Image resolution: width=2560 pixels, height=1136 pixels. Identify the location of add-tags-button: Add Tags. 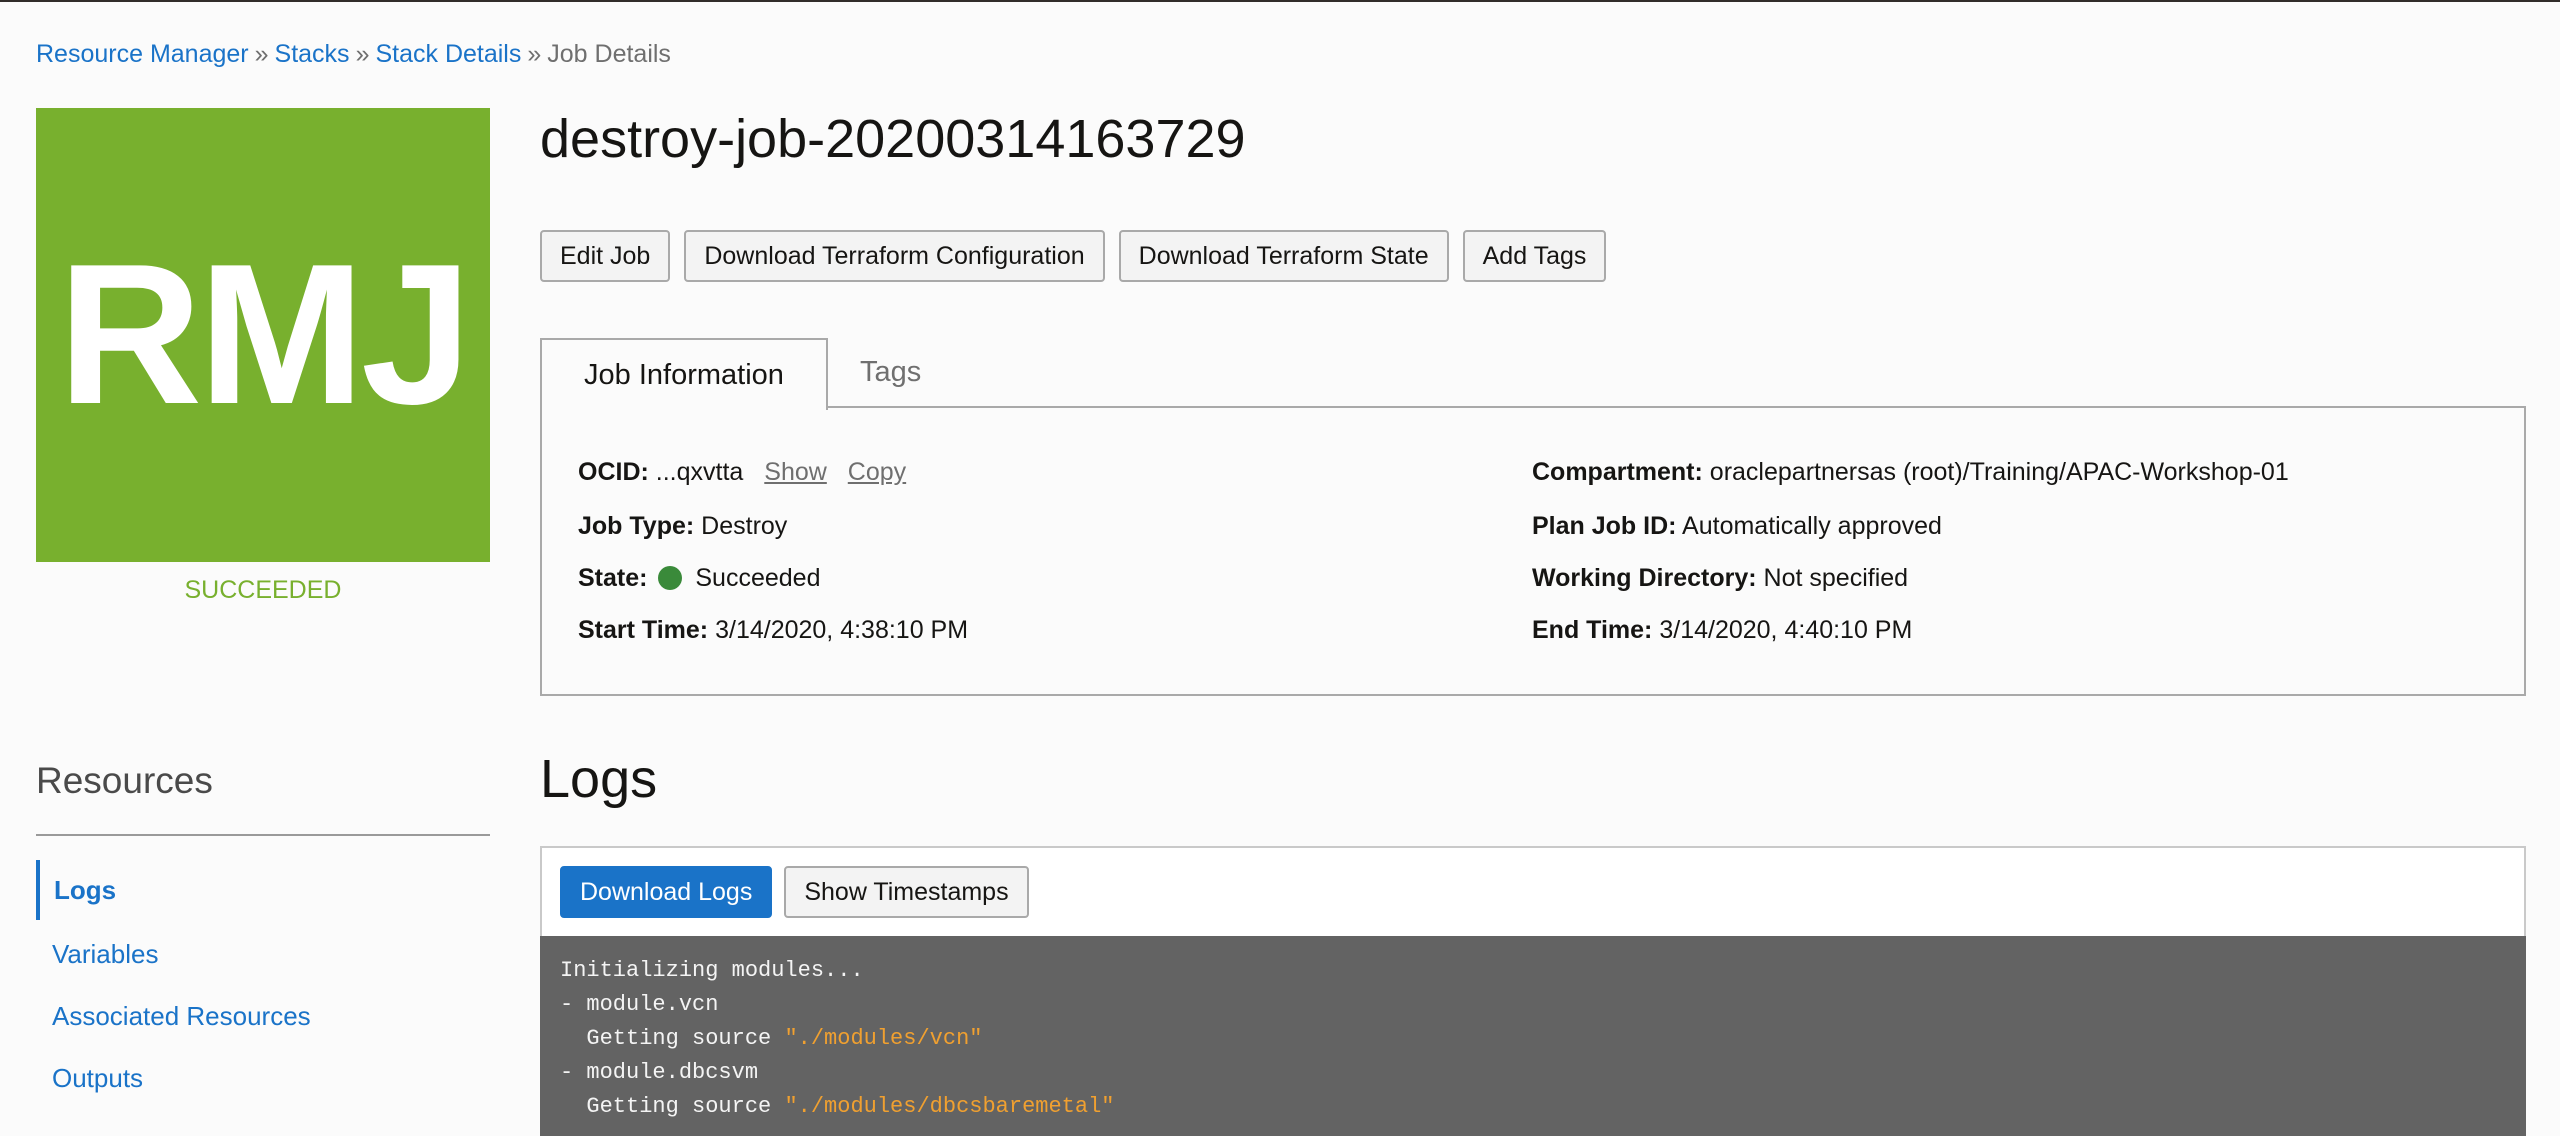
(1534, 256).